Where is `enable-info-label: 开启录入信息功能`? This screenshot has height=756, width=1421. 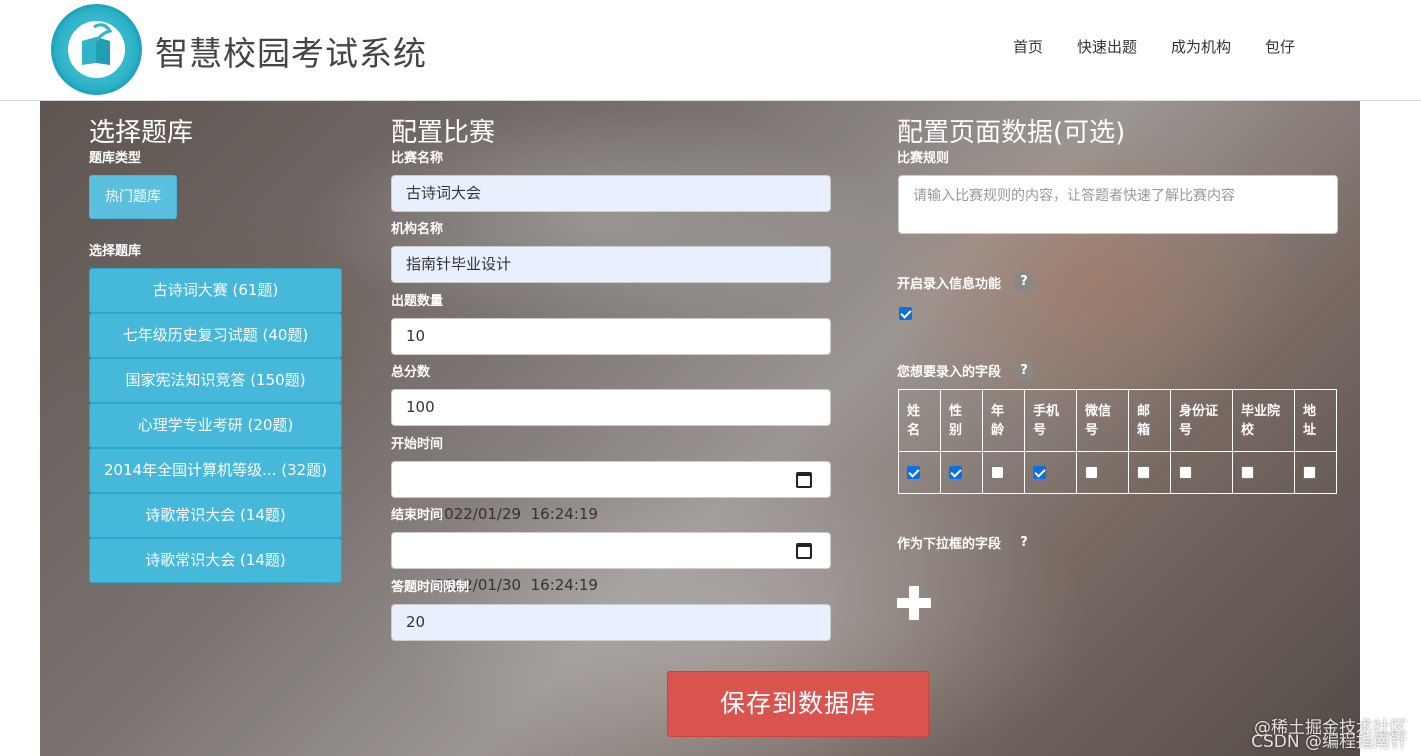 enable-info-label: 开启录入信息功能 is located at coordinates (949, 284).